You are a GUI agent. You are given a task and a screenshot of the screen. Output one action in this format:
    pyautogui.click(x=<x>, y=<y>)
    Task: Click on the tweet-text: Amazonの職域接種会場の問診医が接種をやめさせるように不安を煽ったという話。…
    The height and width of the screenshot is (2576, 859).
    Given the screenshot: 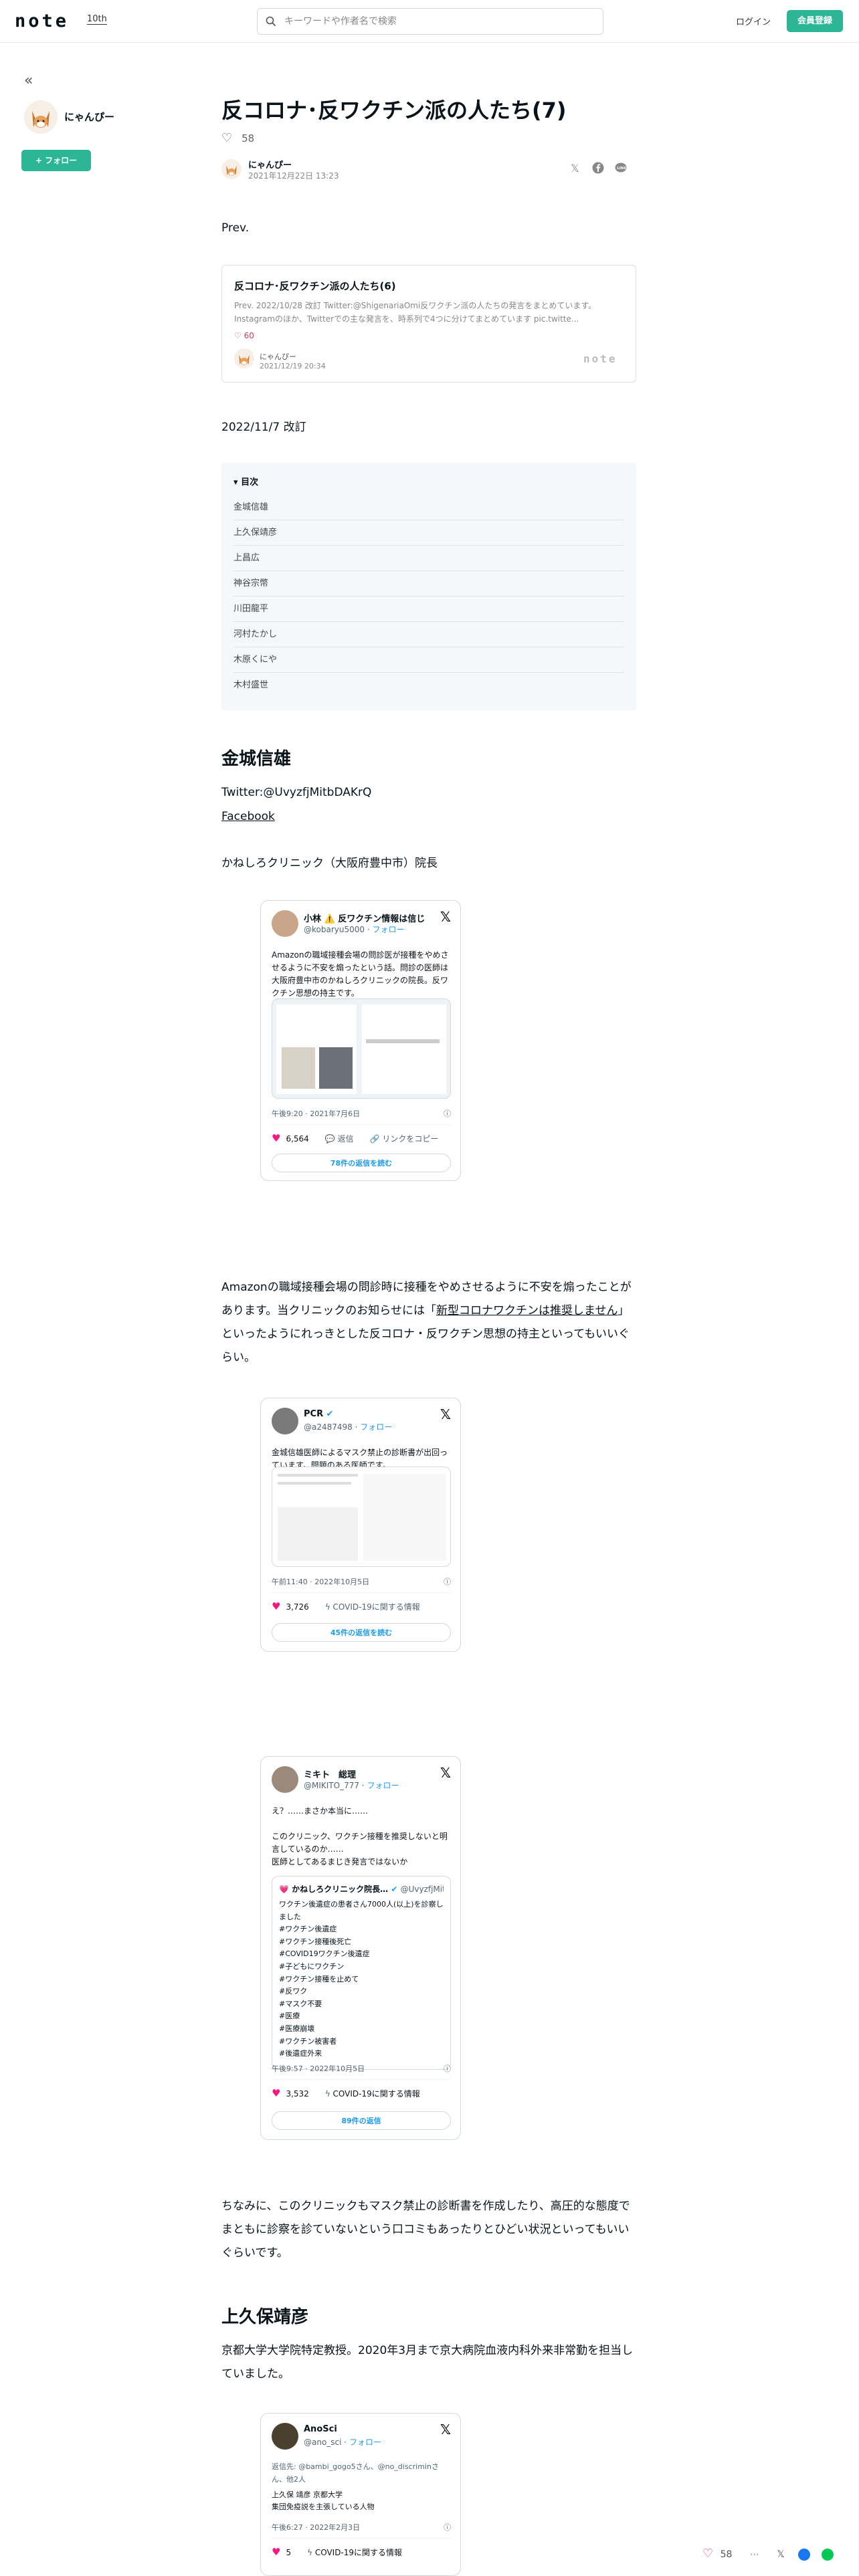 What is the action you would take?
    pyautogui.click(x=361, y=974)
    